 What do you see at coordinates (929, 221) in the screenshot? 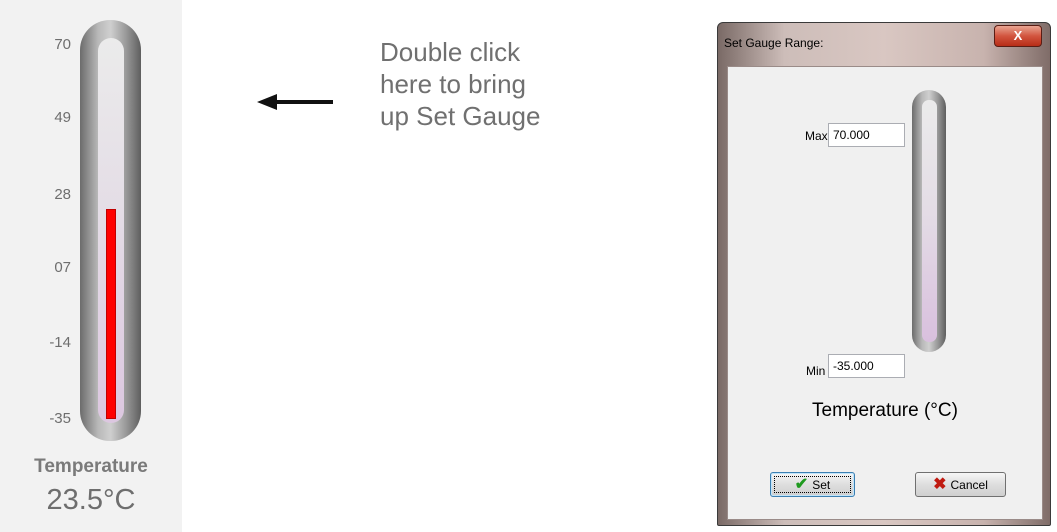
I see `preview-gauge-tube` at bounding box center [929, 221].